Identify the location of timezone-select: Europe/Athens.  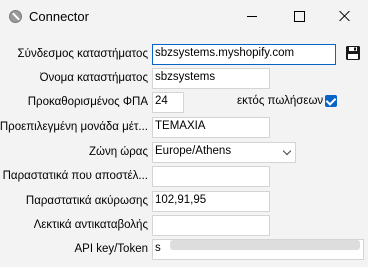
(224, 152).